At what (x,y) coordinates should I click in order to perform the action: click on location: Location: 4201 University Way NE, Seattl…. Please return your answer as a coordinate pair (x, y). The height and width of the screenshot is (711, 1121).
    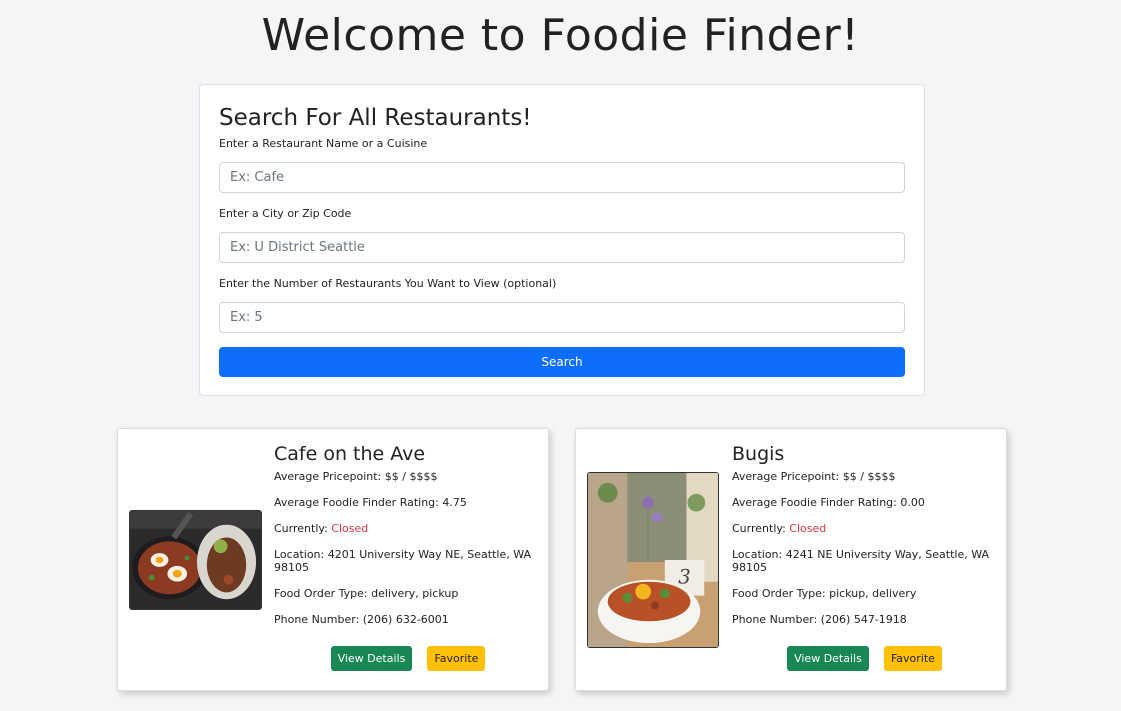
    Looking at the image, I should click on (403, 561).